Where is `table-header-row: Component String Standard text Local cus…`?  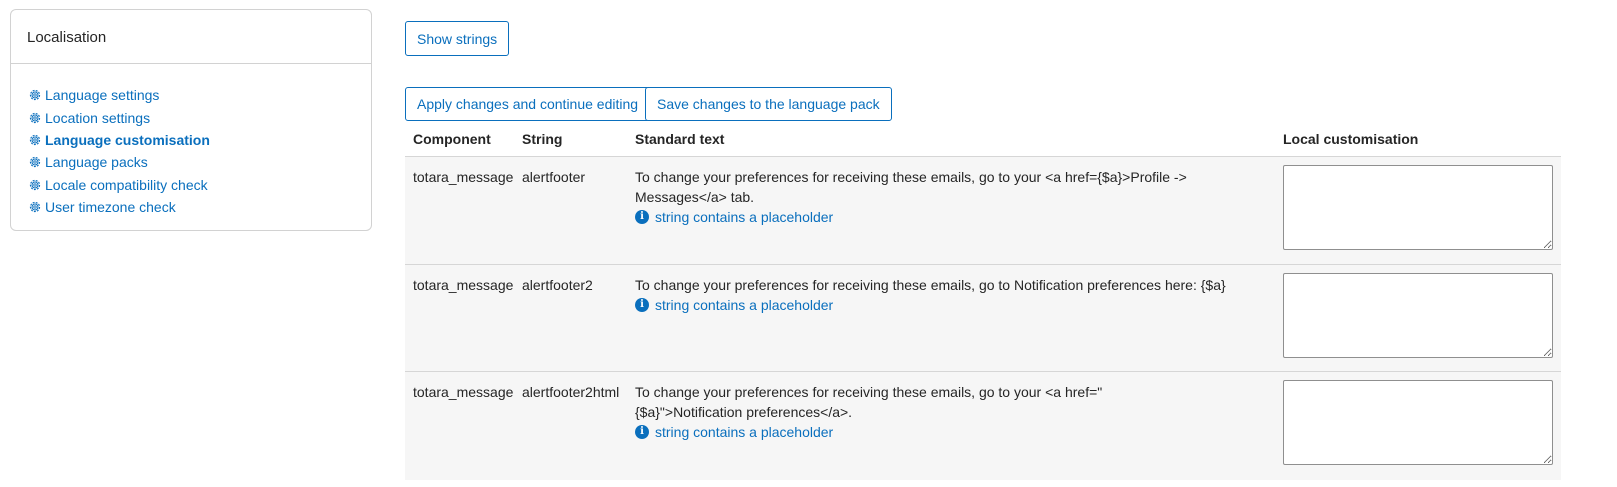 table-header-row: Component String Standard text Local cus… is located at coordinates (983, 139).